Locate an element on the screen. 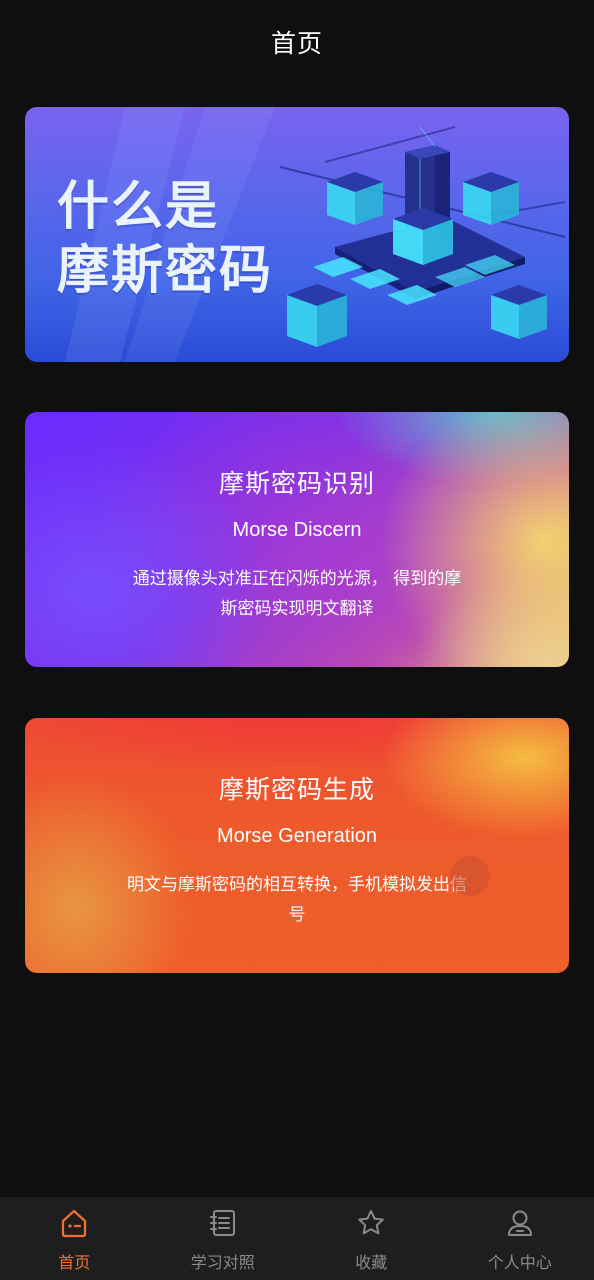  page-title: 首页 is located at coordinates (296, 43).